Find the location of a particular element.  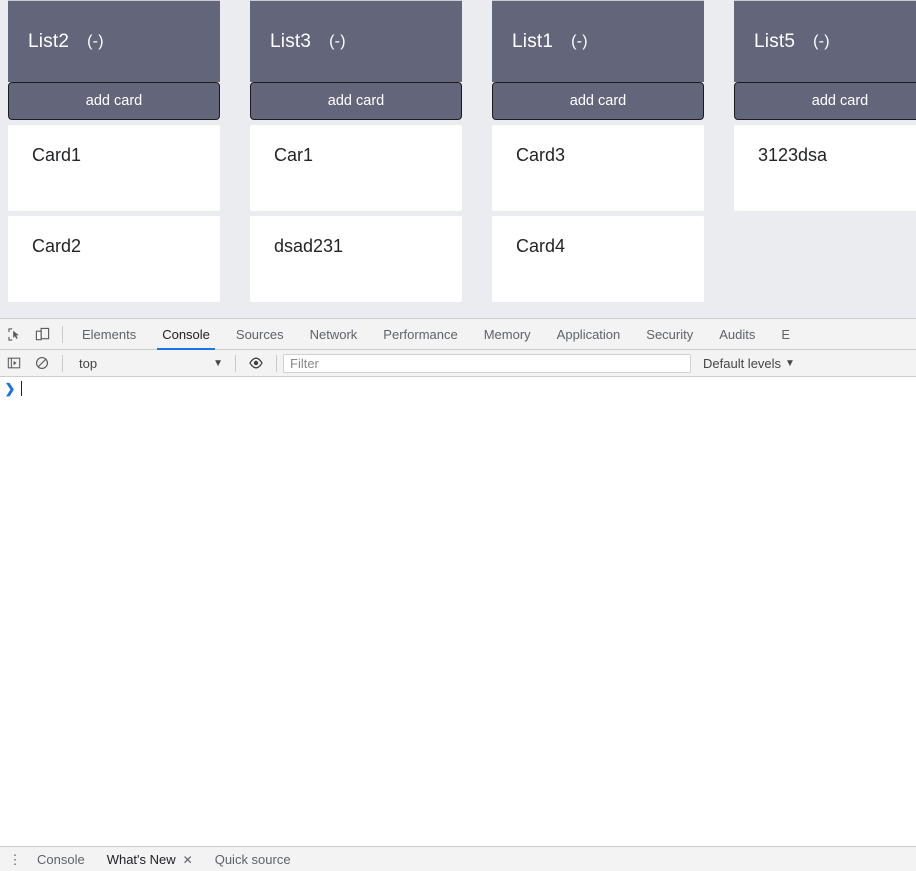

devtools-tab-security: Security is located at coordinates (669, 334).